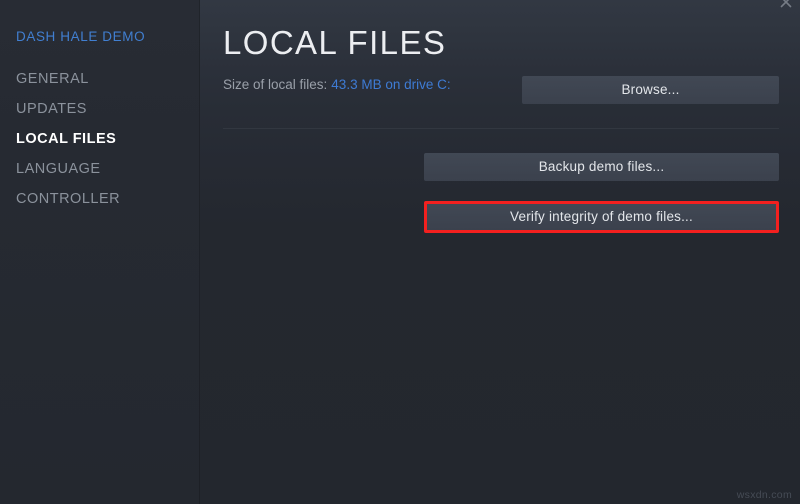 This screenshot has height=504, width=800. What do you see at coordinates (100, 79) in the screenshot?
I see `sidebar-item-general: GENERAL` at bounding box center [100, 79].